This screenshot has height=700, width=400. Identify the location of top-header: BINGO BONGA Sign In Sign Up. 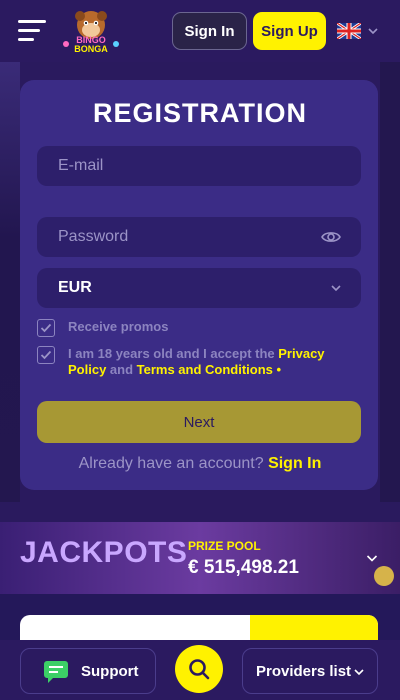
(200, 31).